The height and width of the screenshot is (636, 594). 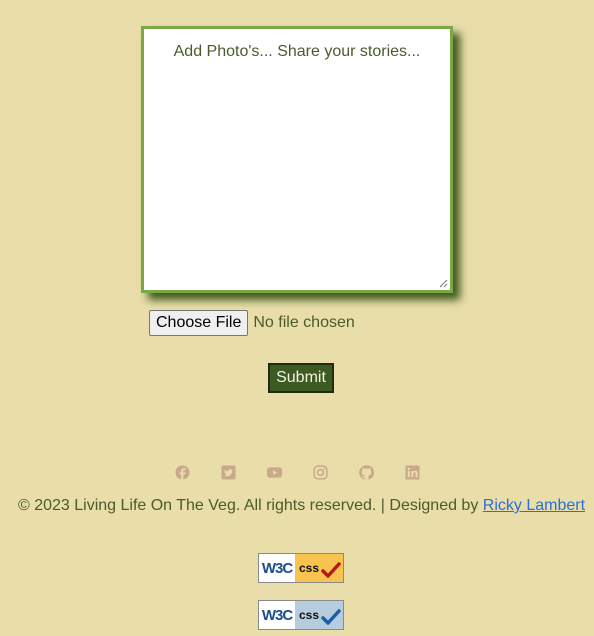 What do you see at coordinates (301, 378) in the screenshot?
I see `submit-button: Submit` at bounding box center [301, 378].